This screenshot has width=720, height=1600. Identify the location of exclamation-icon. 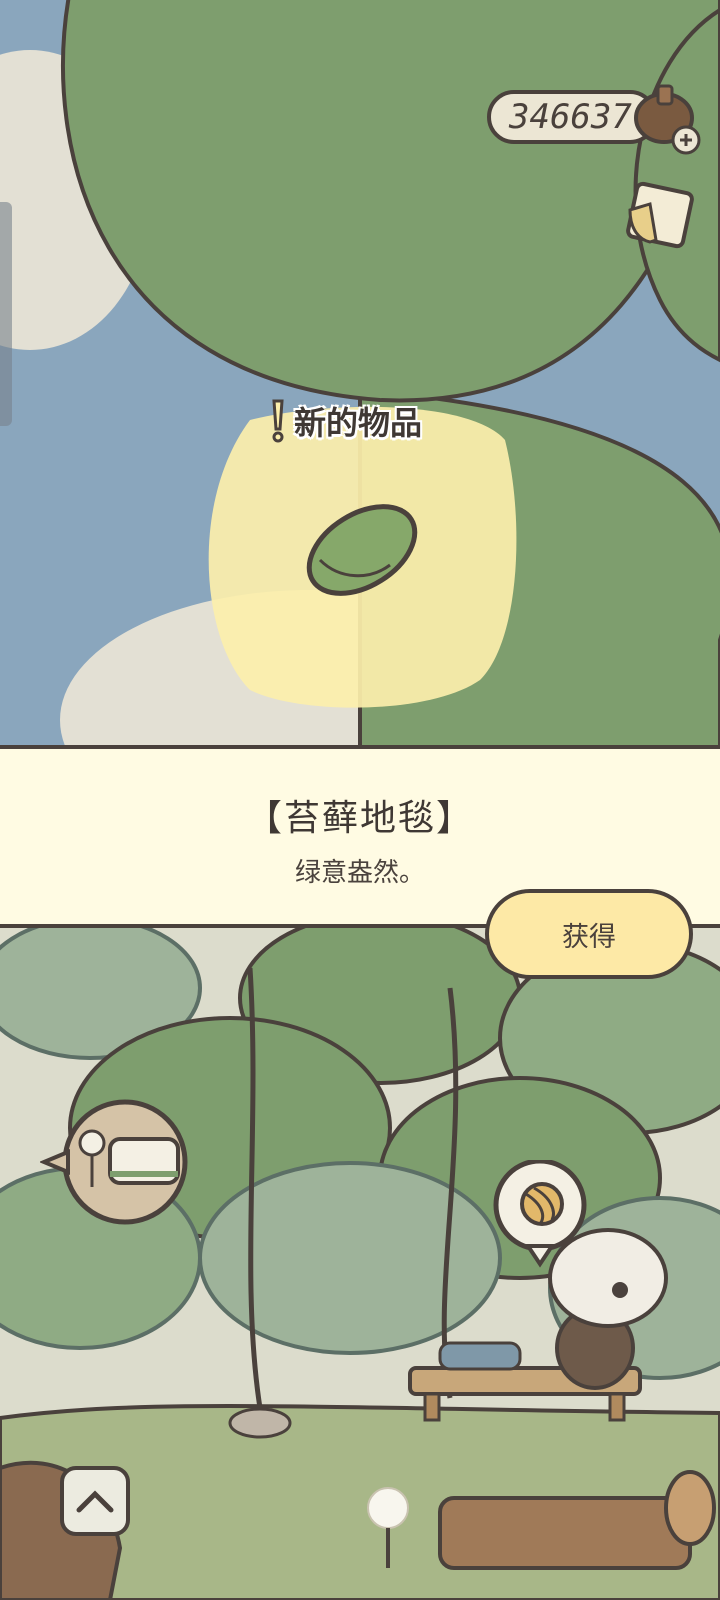
(278, 421).